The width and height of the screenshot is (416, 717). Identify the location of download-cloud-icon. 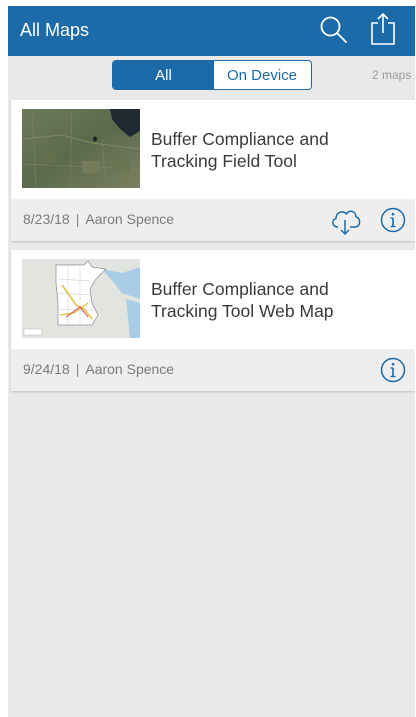
(346, 221).